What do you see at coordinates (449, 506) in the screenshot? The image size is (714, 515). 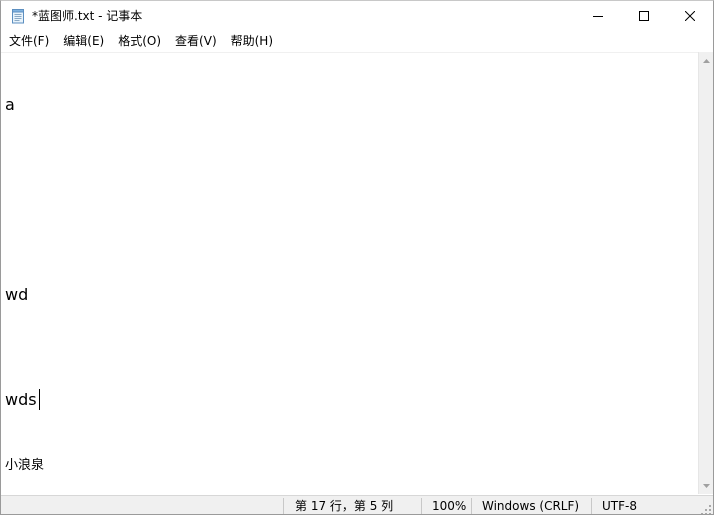 I see `status-zoom: 100%` at bounding box center [449, 506].